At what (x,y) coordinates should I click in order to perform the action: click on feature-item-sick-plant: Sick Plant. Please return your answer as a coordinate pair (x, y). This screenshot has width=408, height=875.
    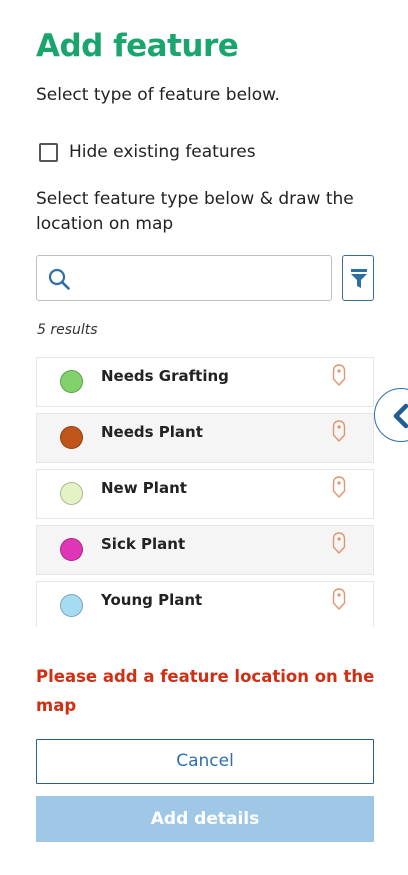
    Looking at the image, I should click on (205, 550).